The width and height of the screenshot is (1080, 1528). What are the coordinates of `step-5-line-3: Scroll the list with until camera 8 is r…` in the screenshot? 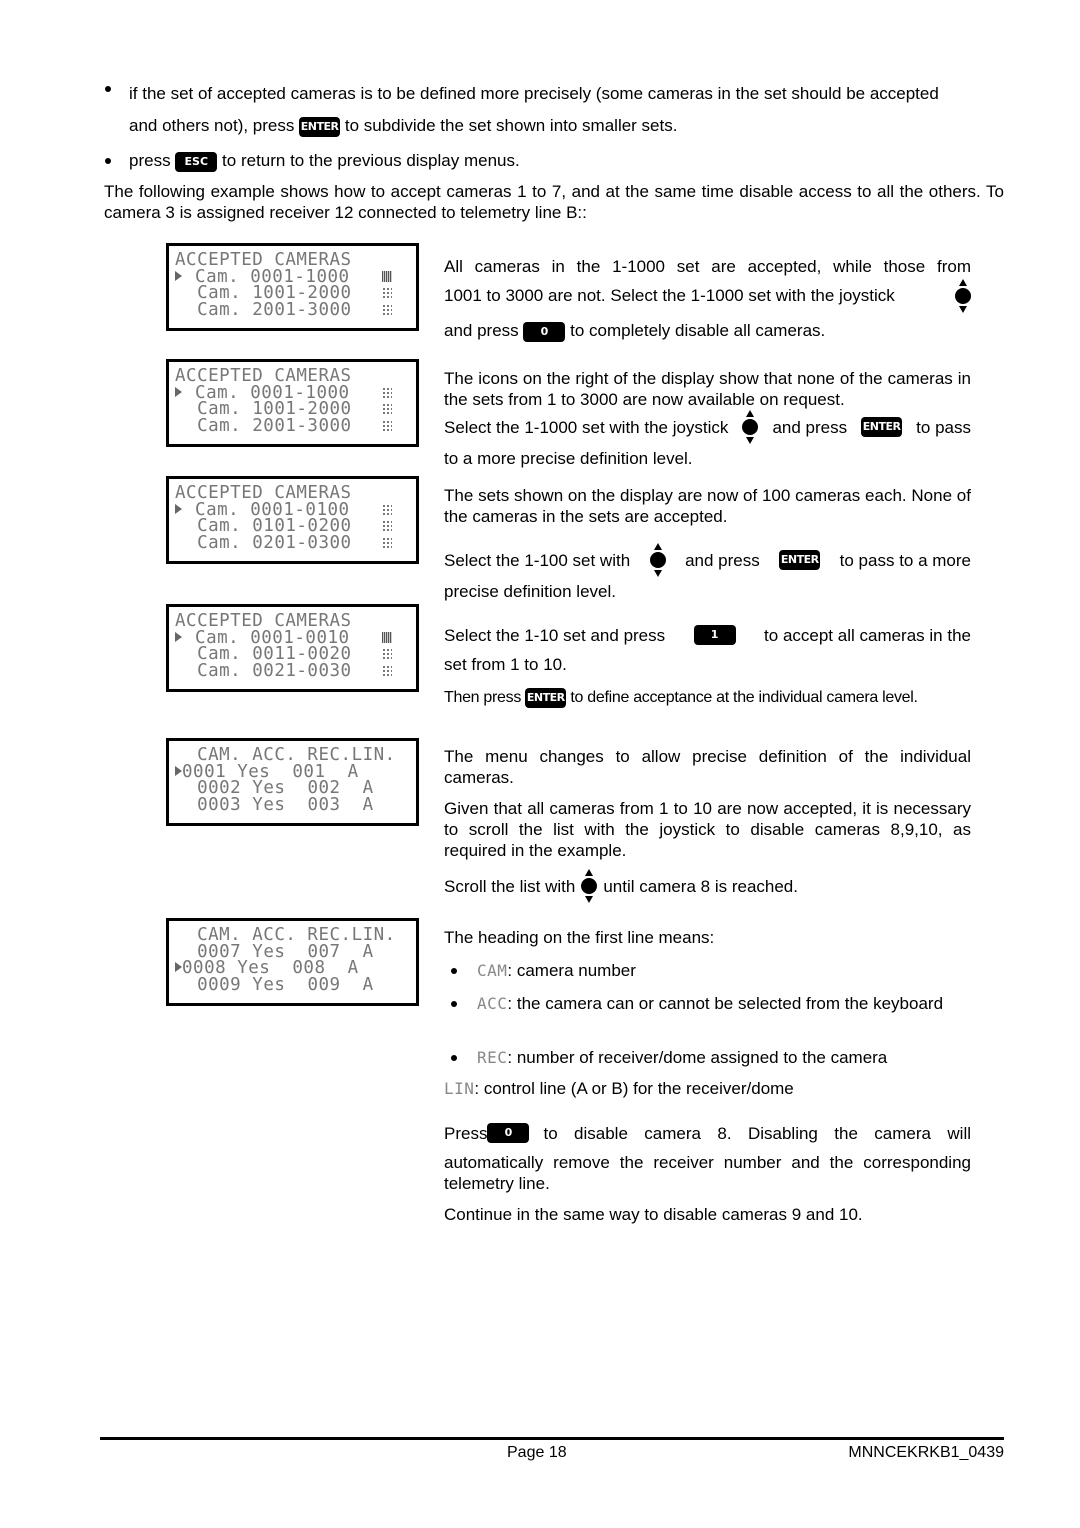 It's located at (707, 886).